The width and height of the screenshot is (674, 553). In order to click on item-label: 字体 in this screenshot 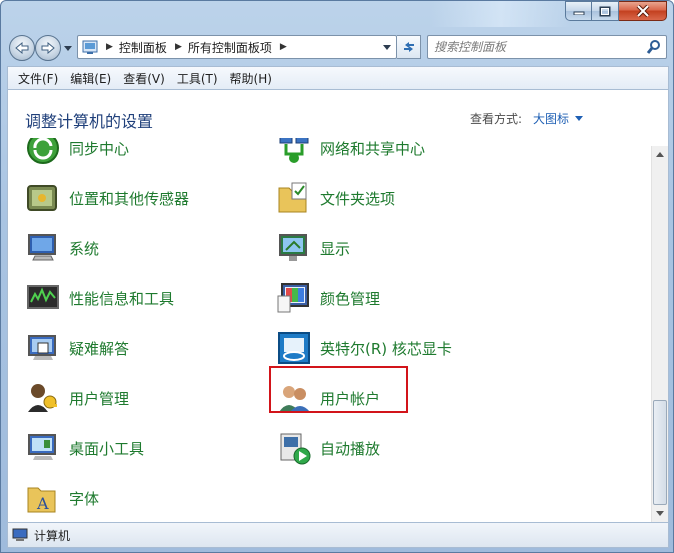, I will do `click(84, 498)`.